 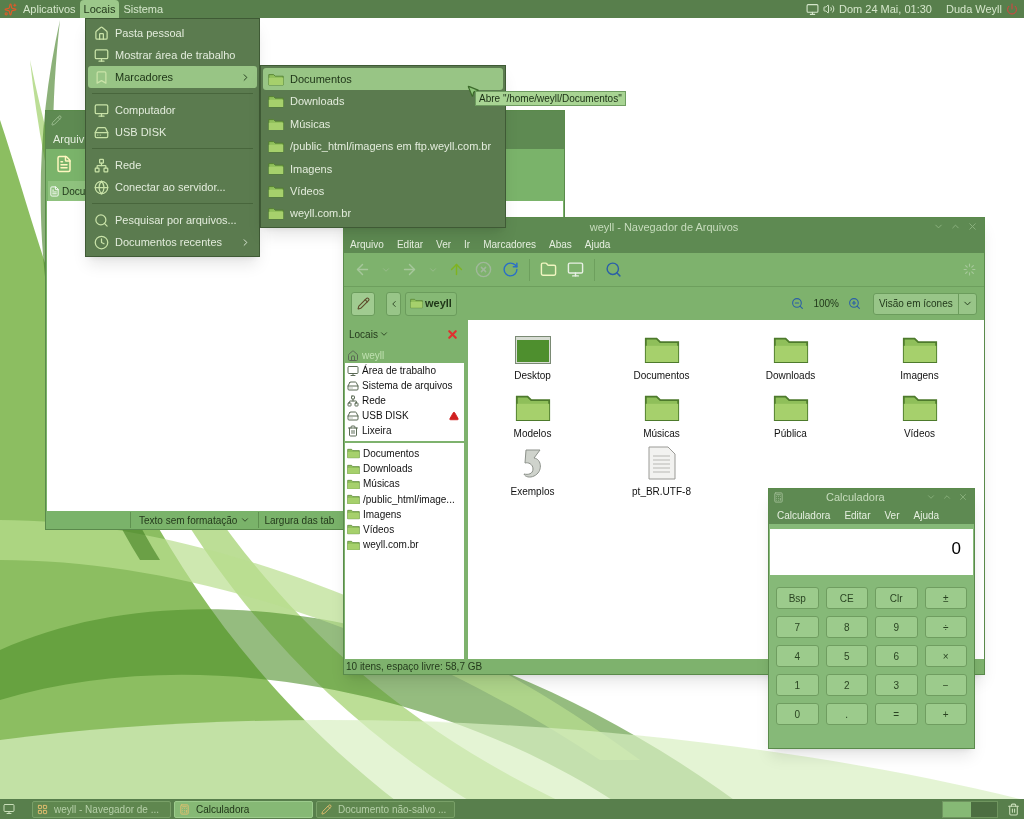 I want to click on window-title: weyll - Navegador de Arquivos, so click(x=664, y=227).